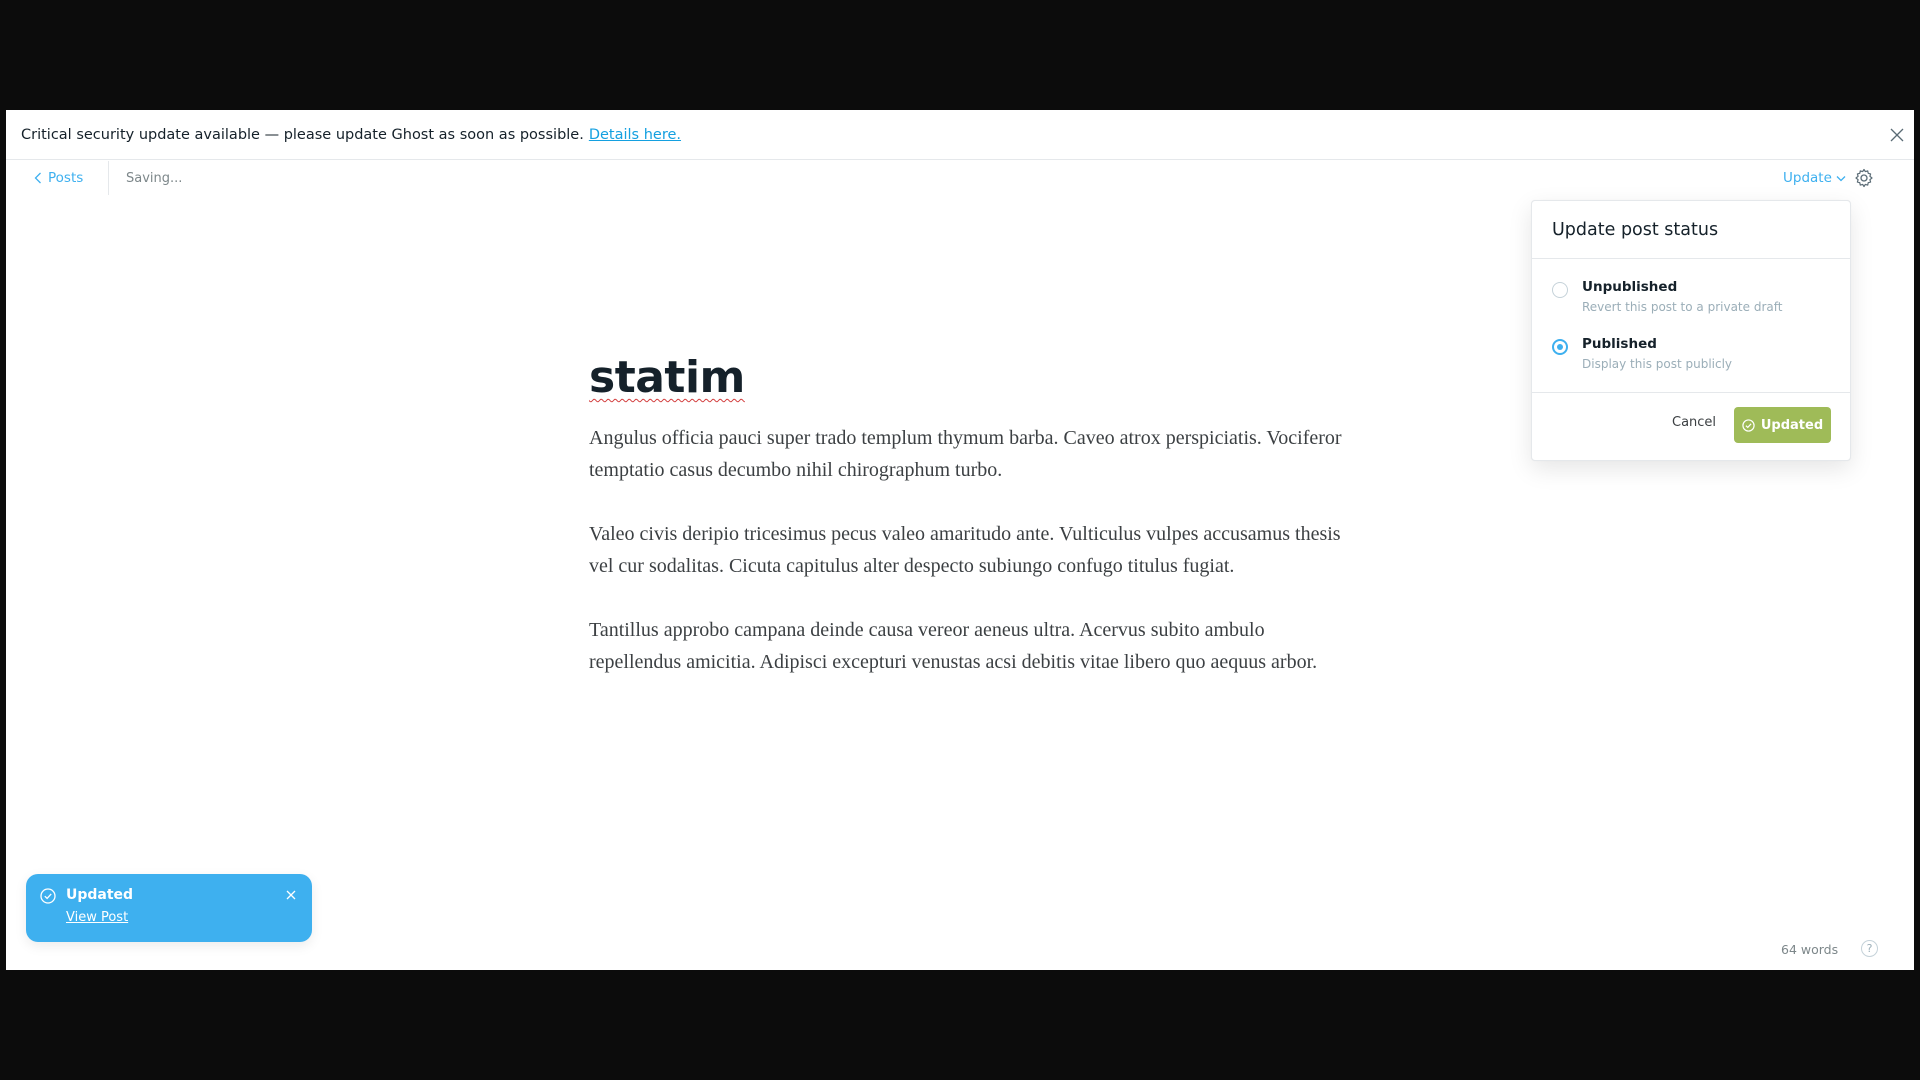 The height and width of the screenshot is (1080, 1920). I want to click on close-icon, so click(1897, 135).